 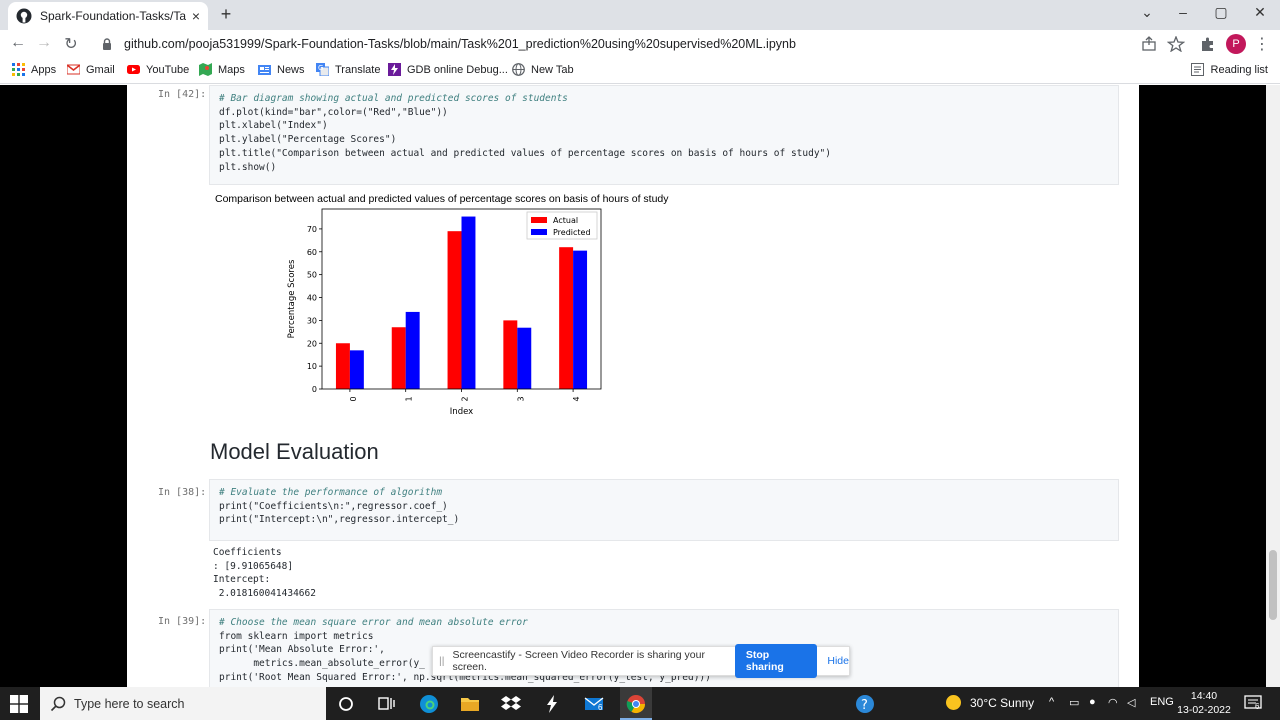 I want to click on forward-button: →, so click(x=44, y=43).